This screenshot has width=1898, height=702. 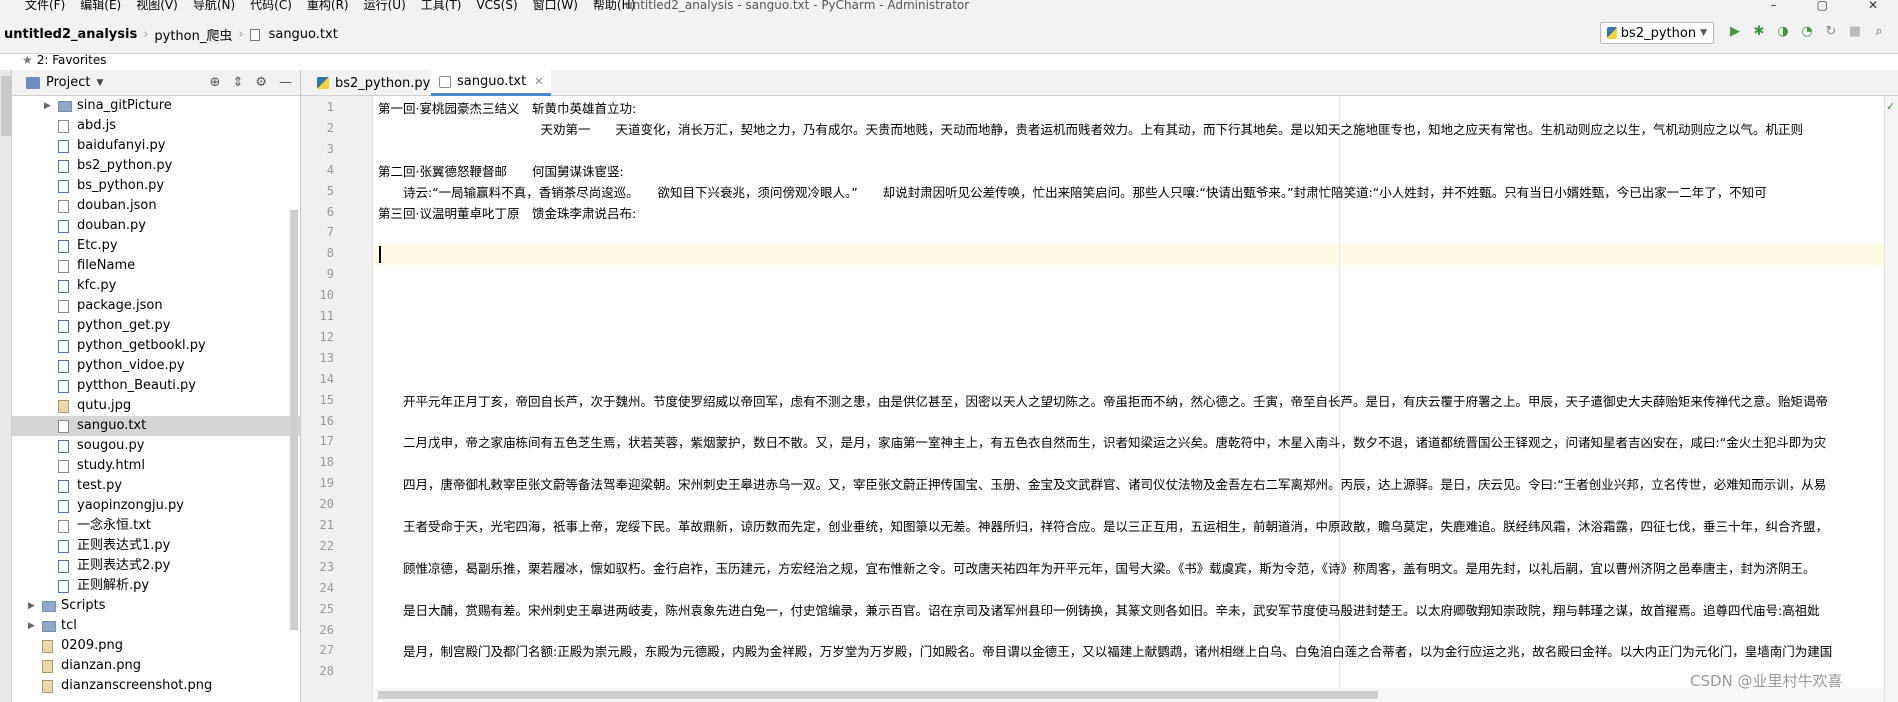 I want to click on line-number: 19, so click(x=326, y=483).